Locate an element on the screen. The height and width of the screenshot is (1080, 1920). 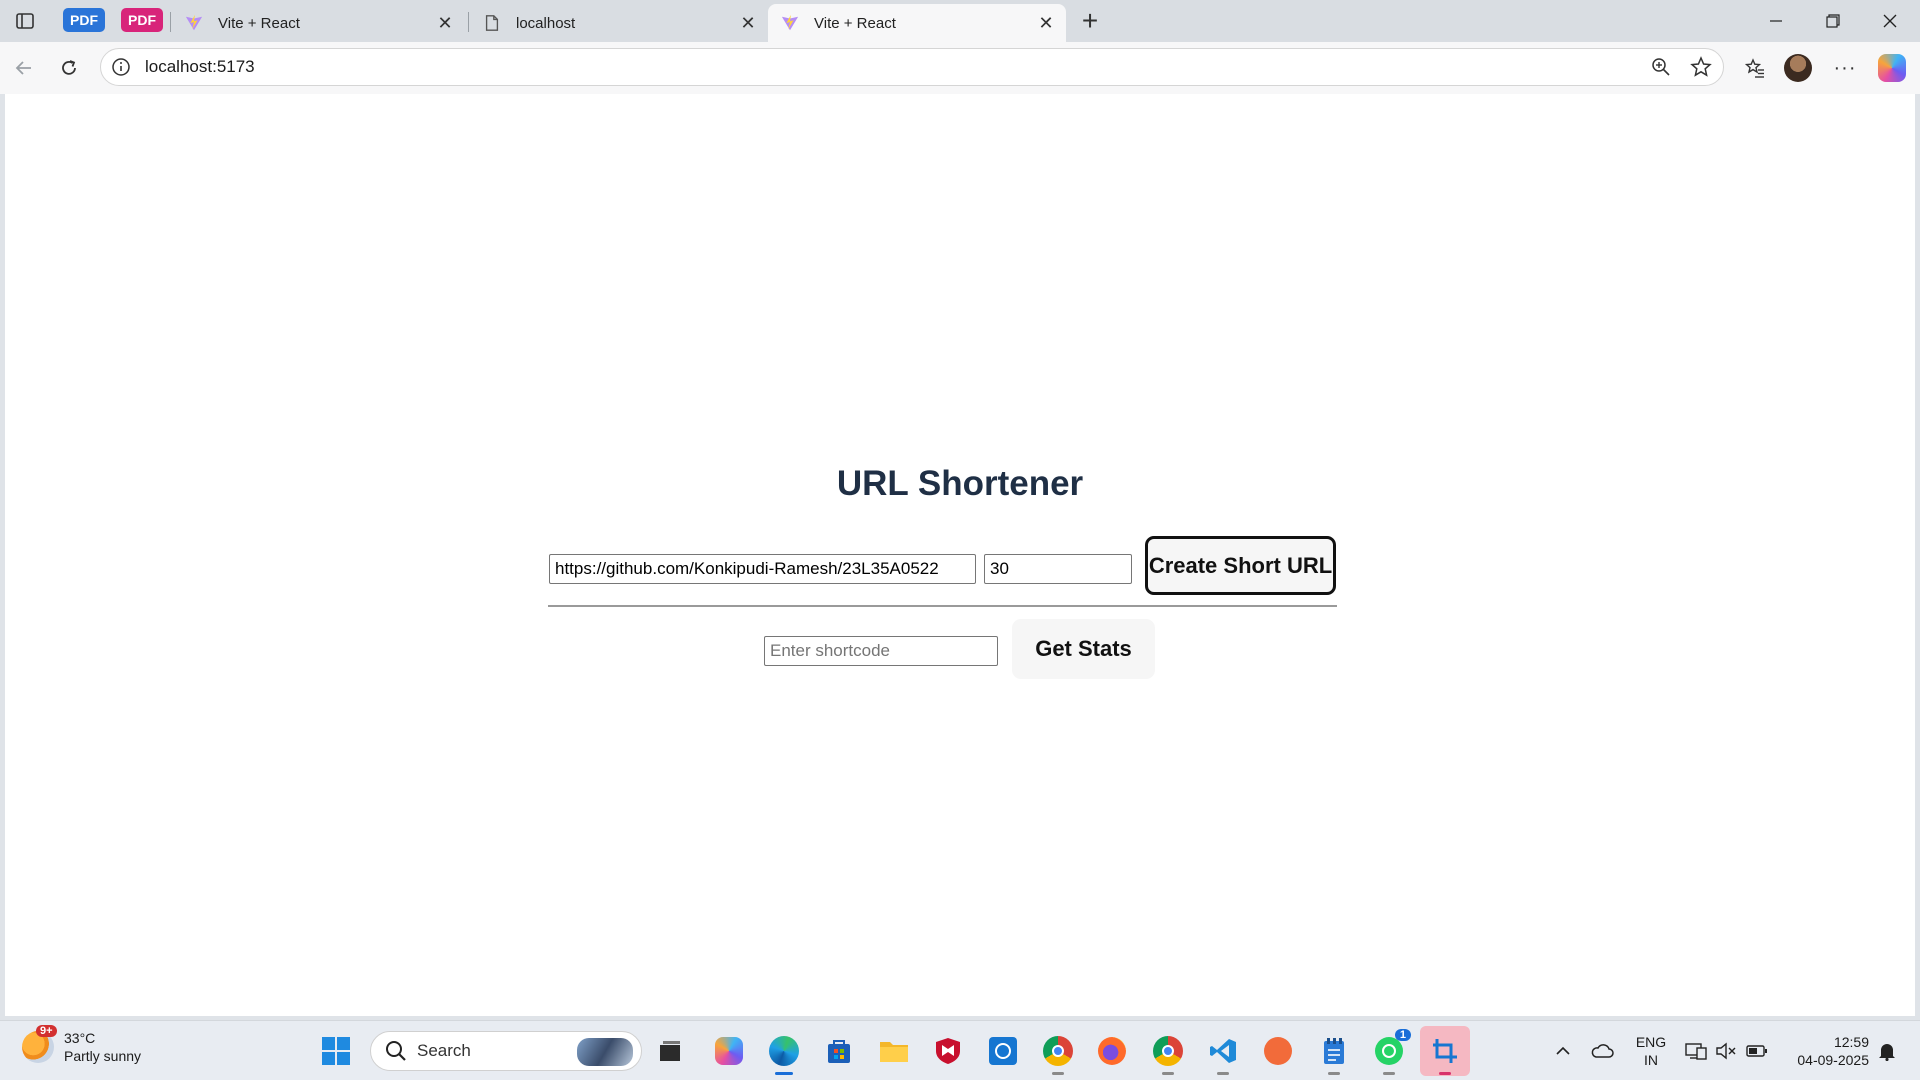
vite-icon is located at coordinates (790, 23).